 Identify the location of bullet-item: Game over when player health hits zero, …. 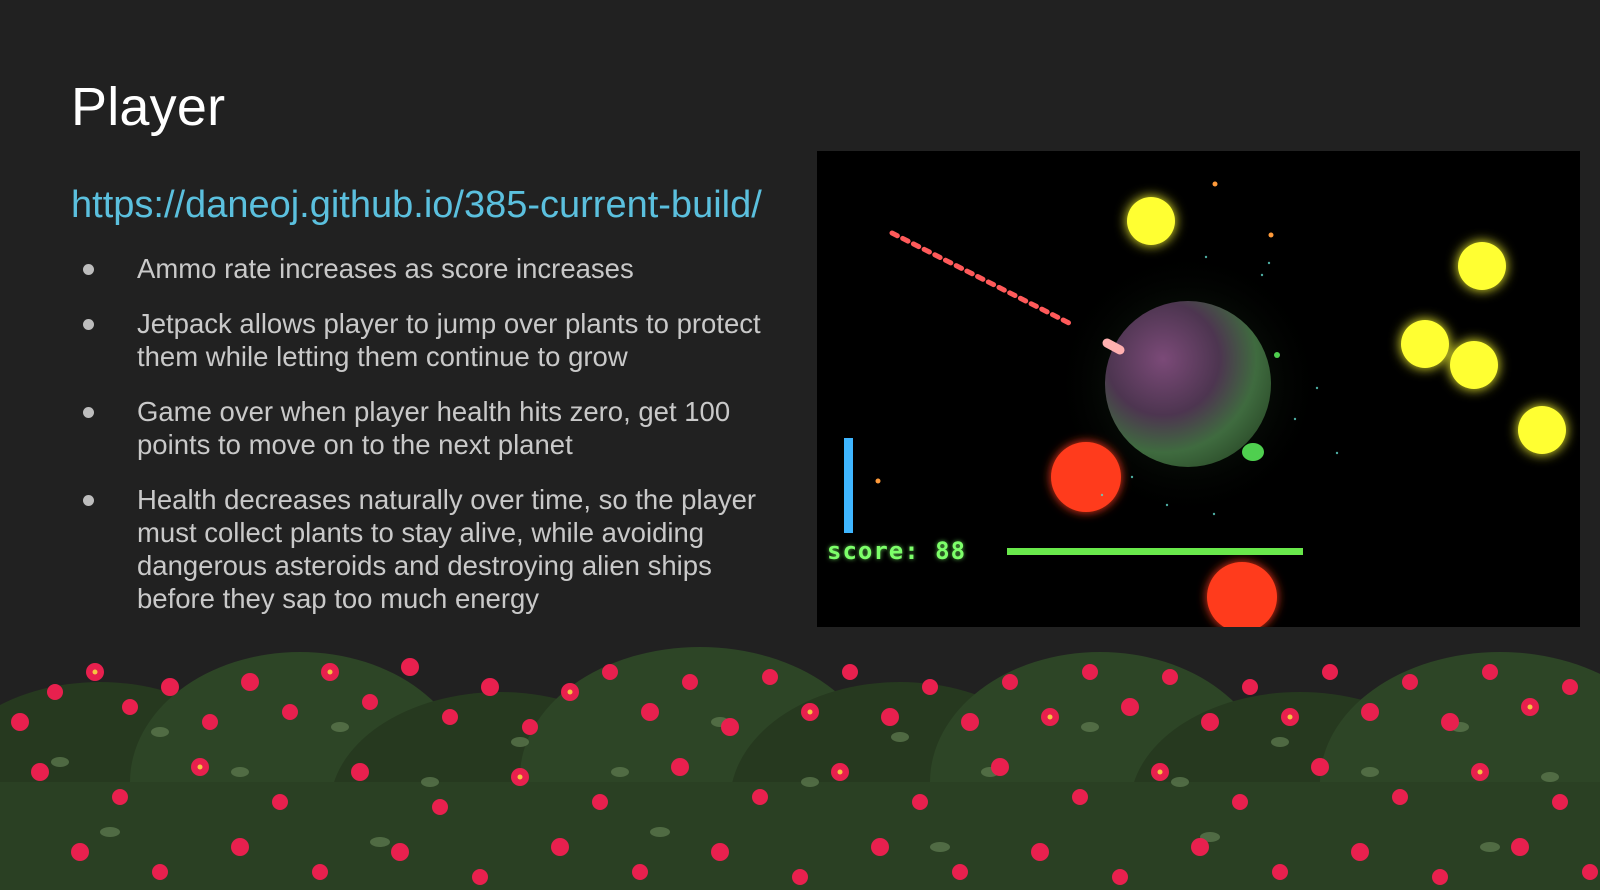
(430, 428).